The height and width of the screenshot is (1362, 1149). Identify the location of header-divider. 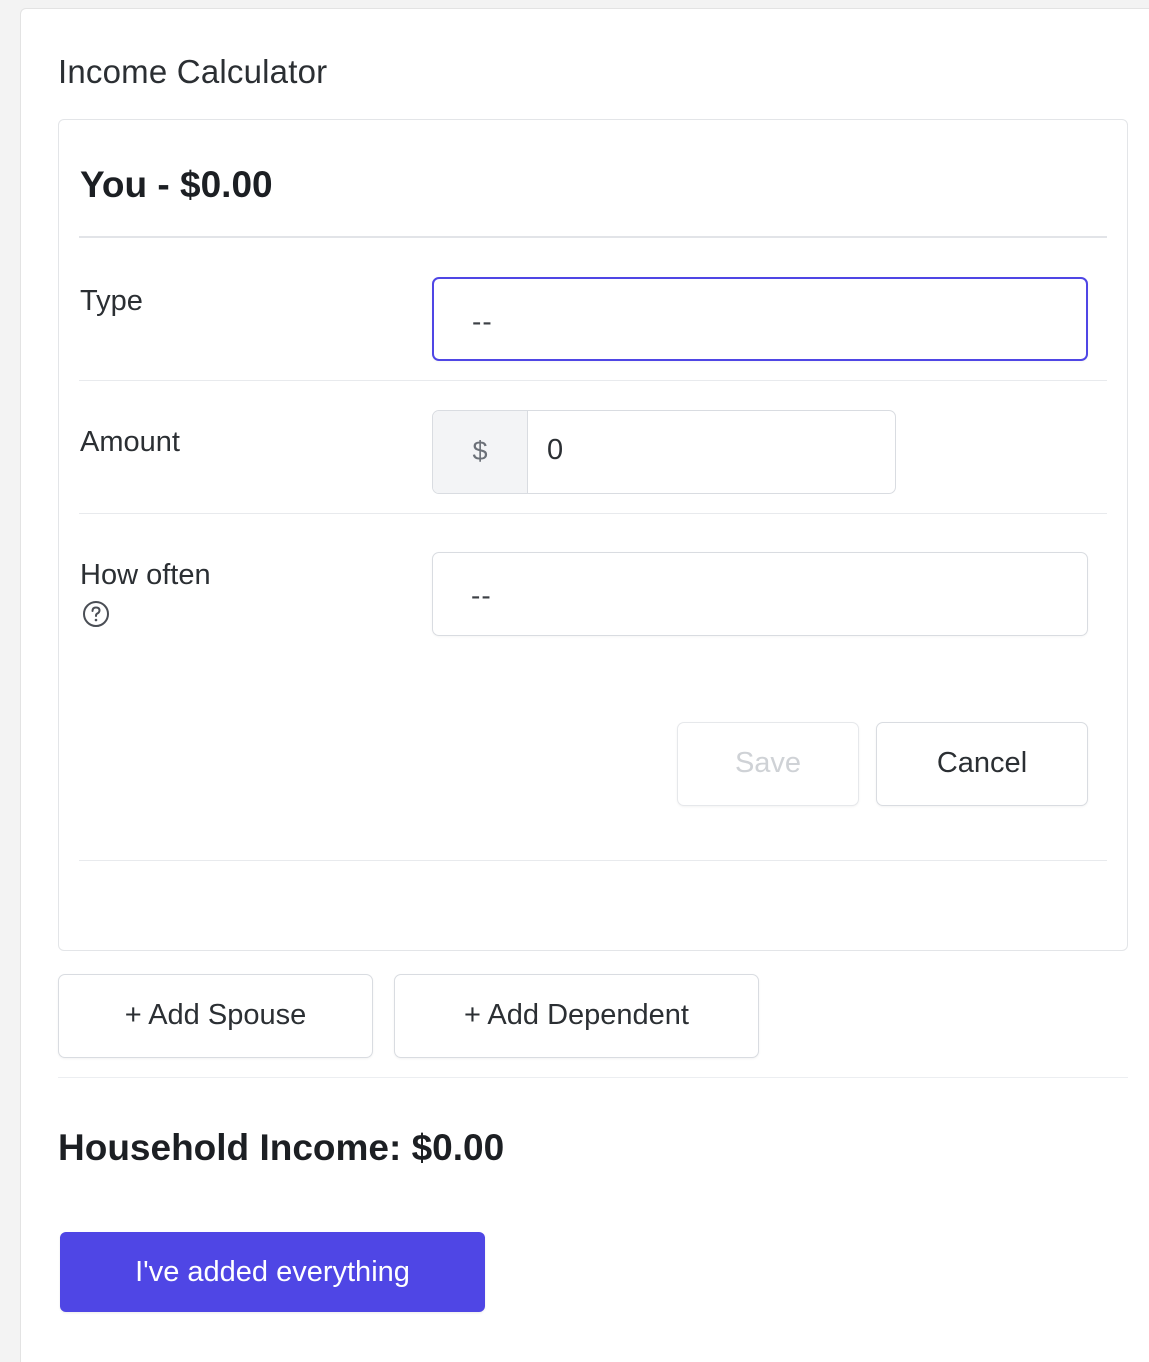
(593, 237).